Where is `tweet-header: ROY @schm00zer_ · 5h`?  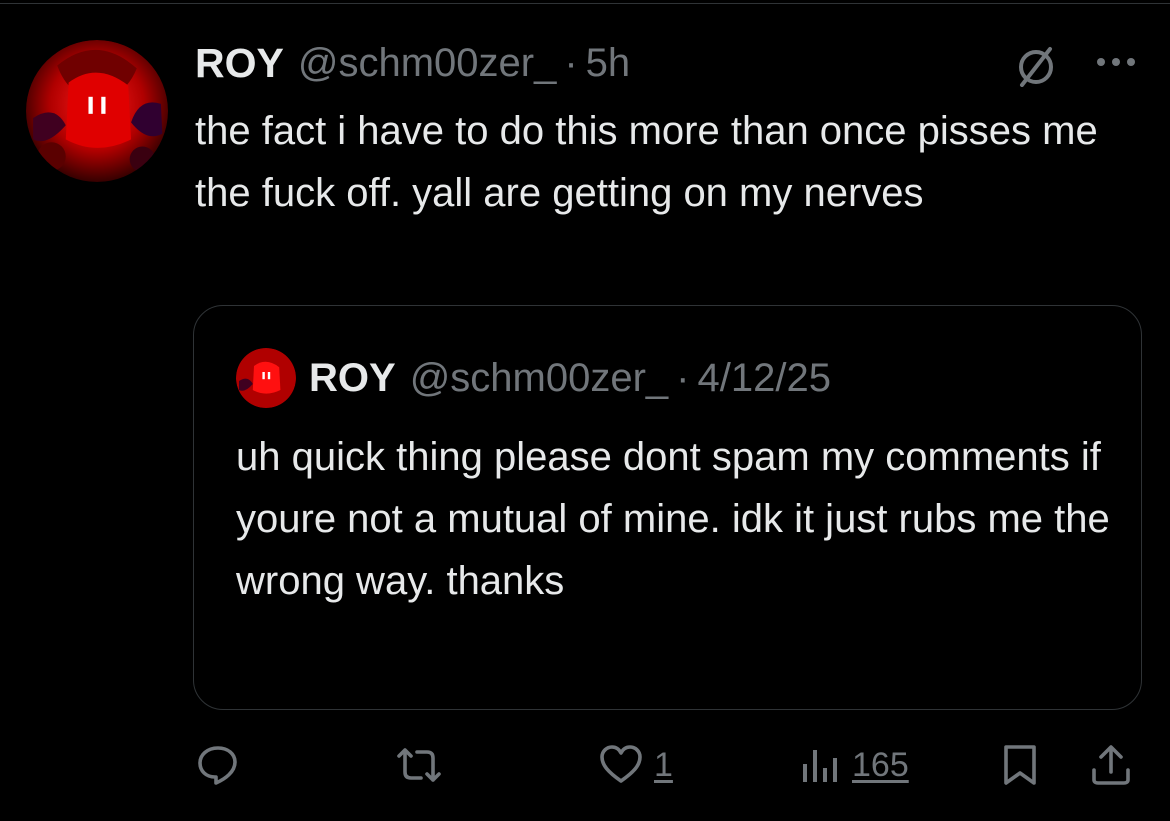 tweet-header: ROY @schm00zer_ · 5h is located at coordinates (412, 63).